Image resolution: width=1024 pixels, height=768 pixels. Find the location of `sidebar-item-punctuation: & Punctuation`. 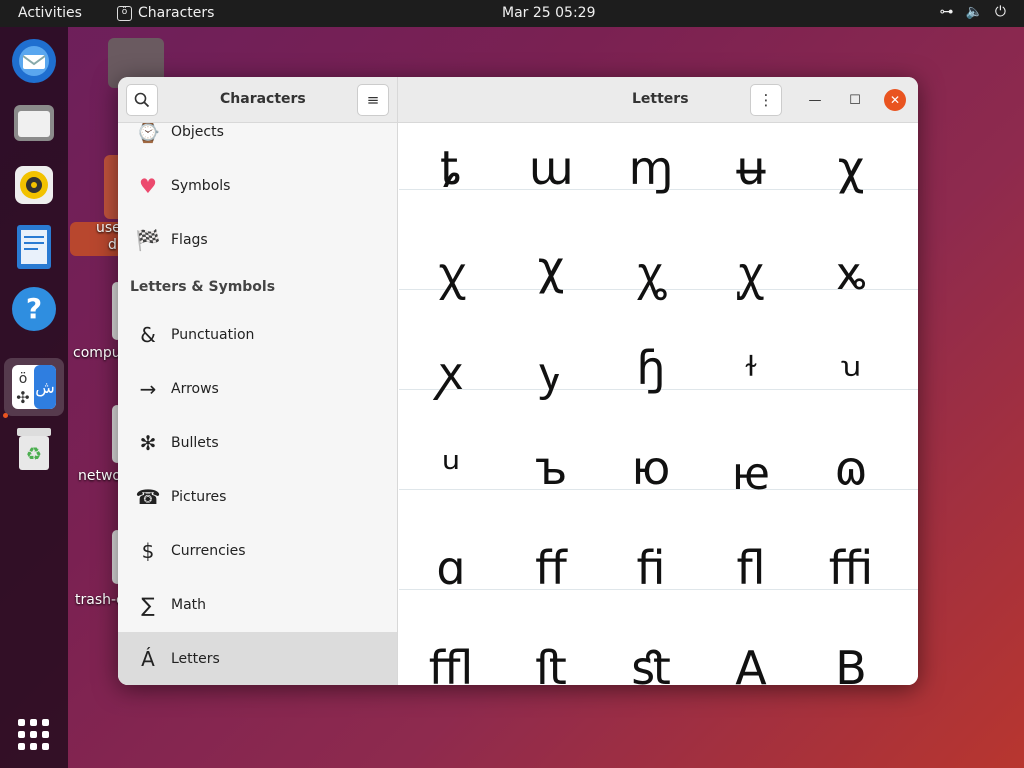

sidebar-item-punctuation: & Punctuation is located at coordinates (257, 335).